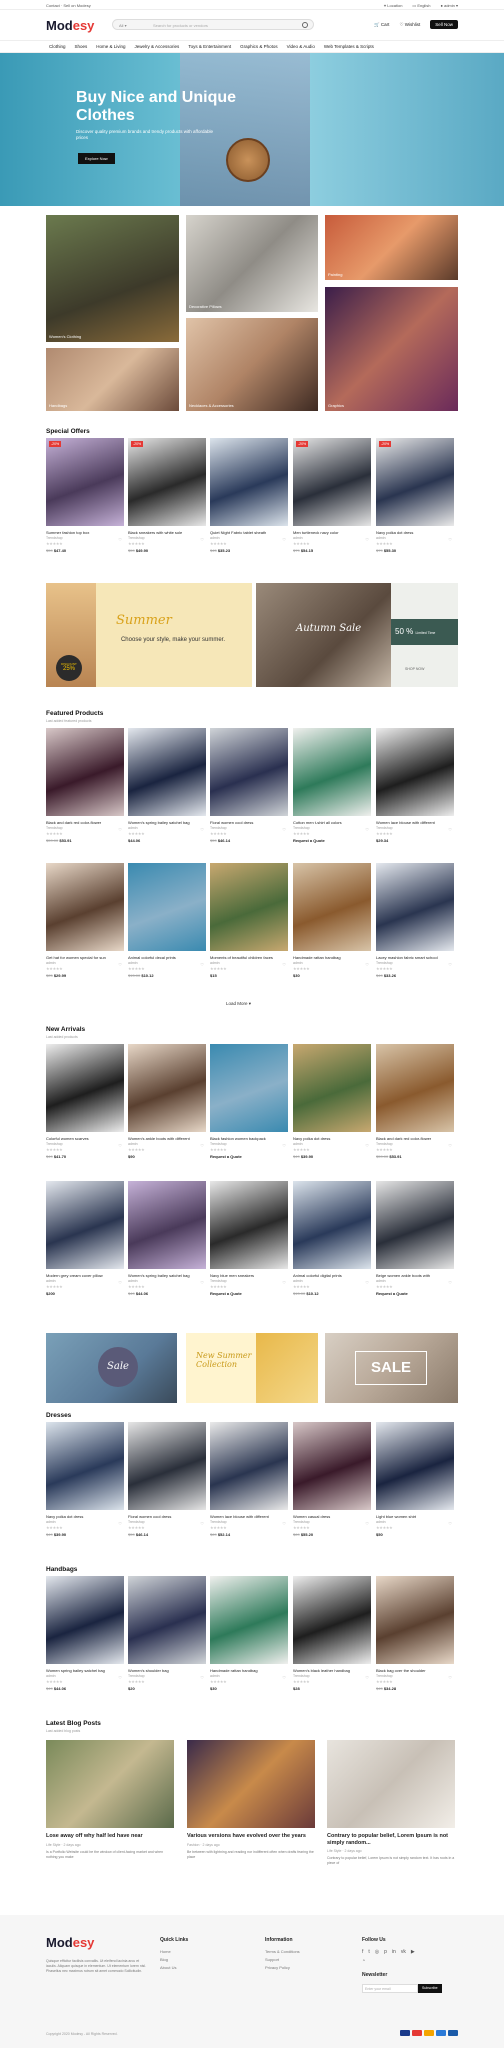 The height and width of the screenshot is (2048, 504). What do you see at coordinates (245, 822) in the screenshot?
I see `product-name: Floral women cool dress` at bounding box center [245, 822].